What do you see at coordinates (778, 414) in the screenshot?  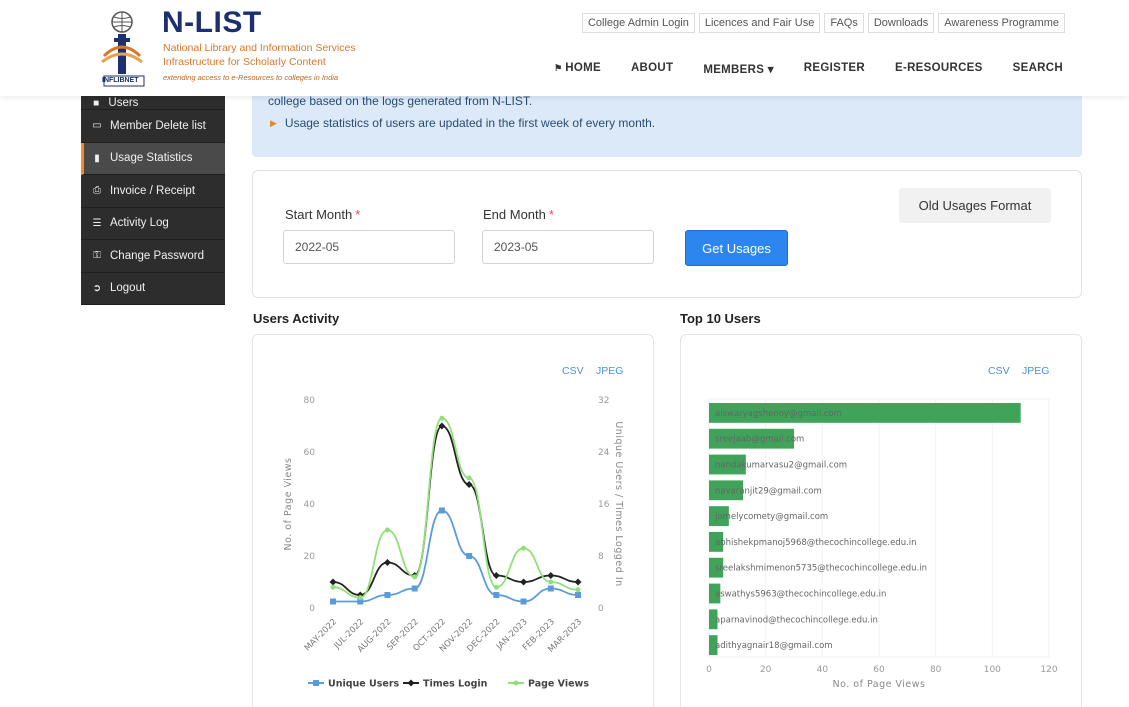 I see `bar-label: aiswaryagshenoy@gmail.com` at bounding box center [778, 414].